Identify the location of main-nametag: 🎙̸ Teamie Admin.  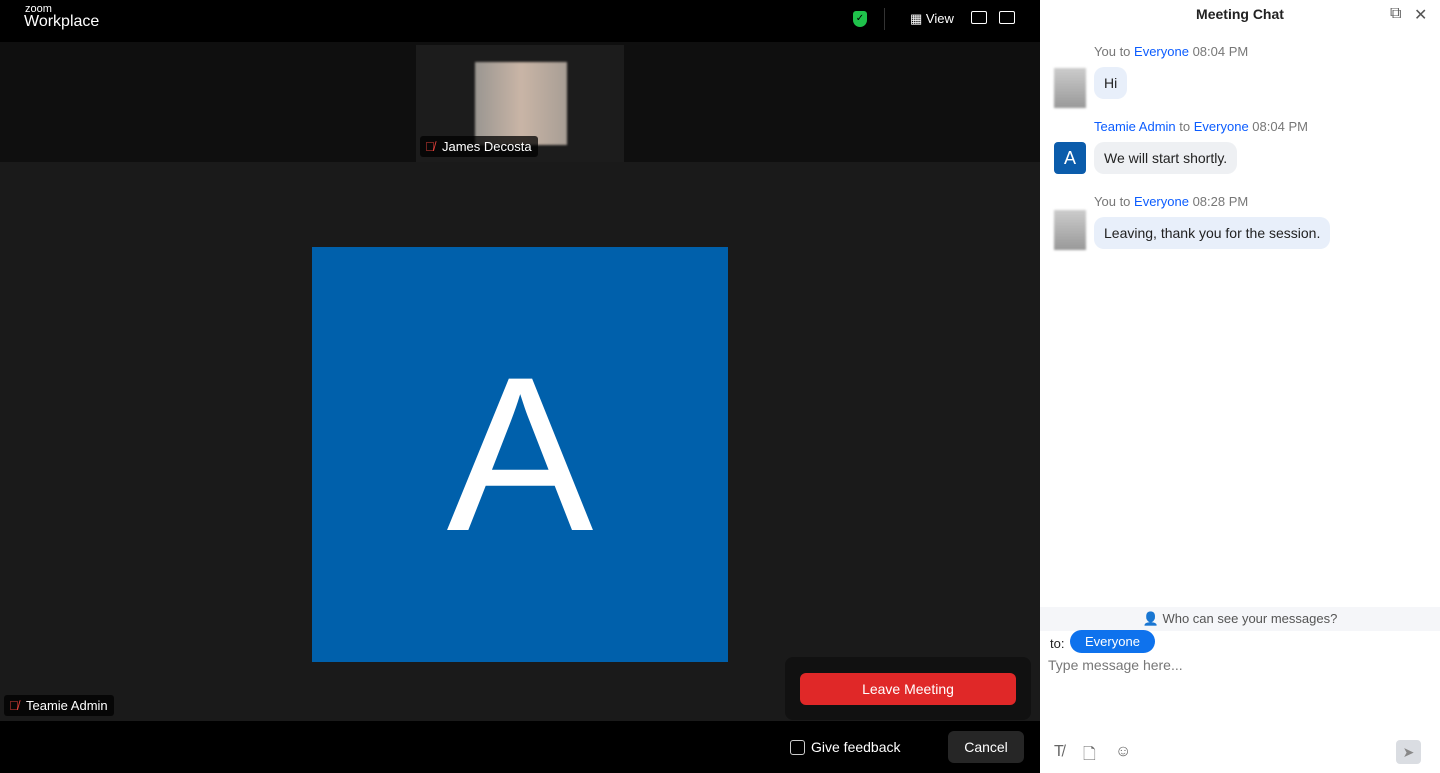
(59, 705).